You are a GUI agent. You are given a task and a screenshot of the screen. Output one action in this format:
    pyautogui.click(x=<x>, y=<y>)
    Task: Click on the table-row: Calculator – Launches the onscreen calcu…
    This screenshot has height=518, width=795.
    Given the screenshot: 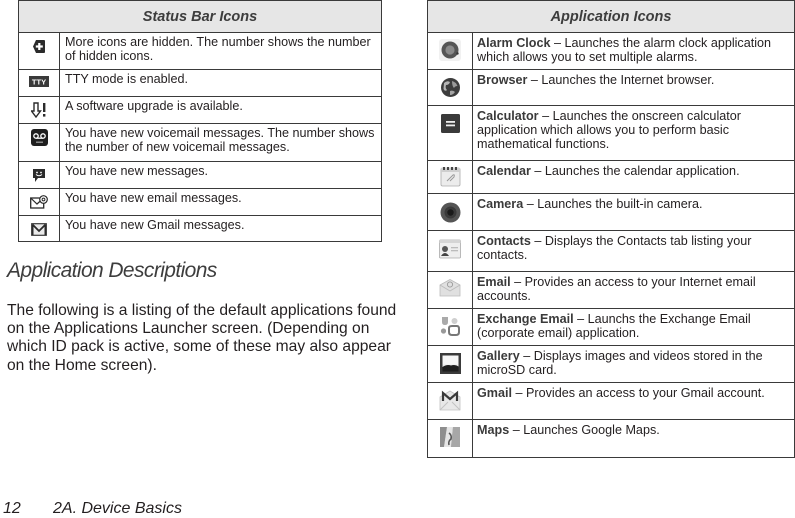 What is the action you would take?
    pyautogui.click(x=611, y=133)
    